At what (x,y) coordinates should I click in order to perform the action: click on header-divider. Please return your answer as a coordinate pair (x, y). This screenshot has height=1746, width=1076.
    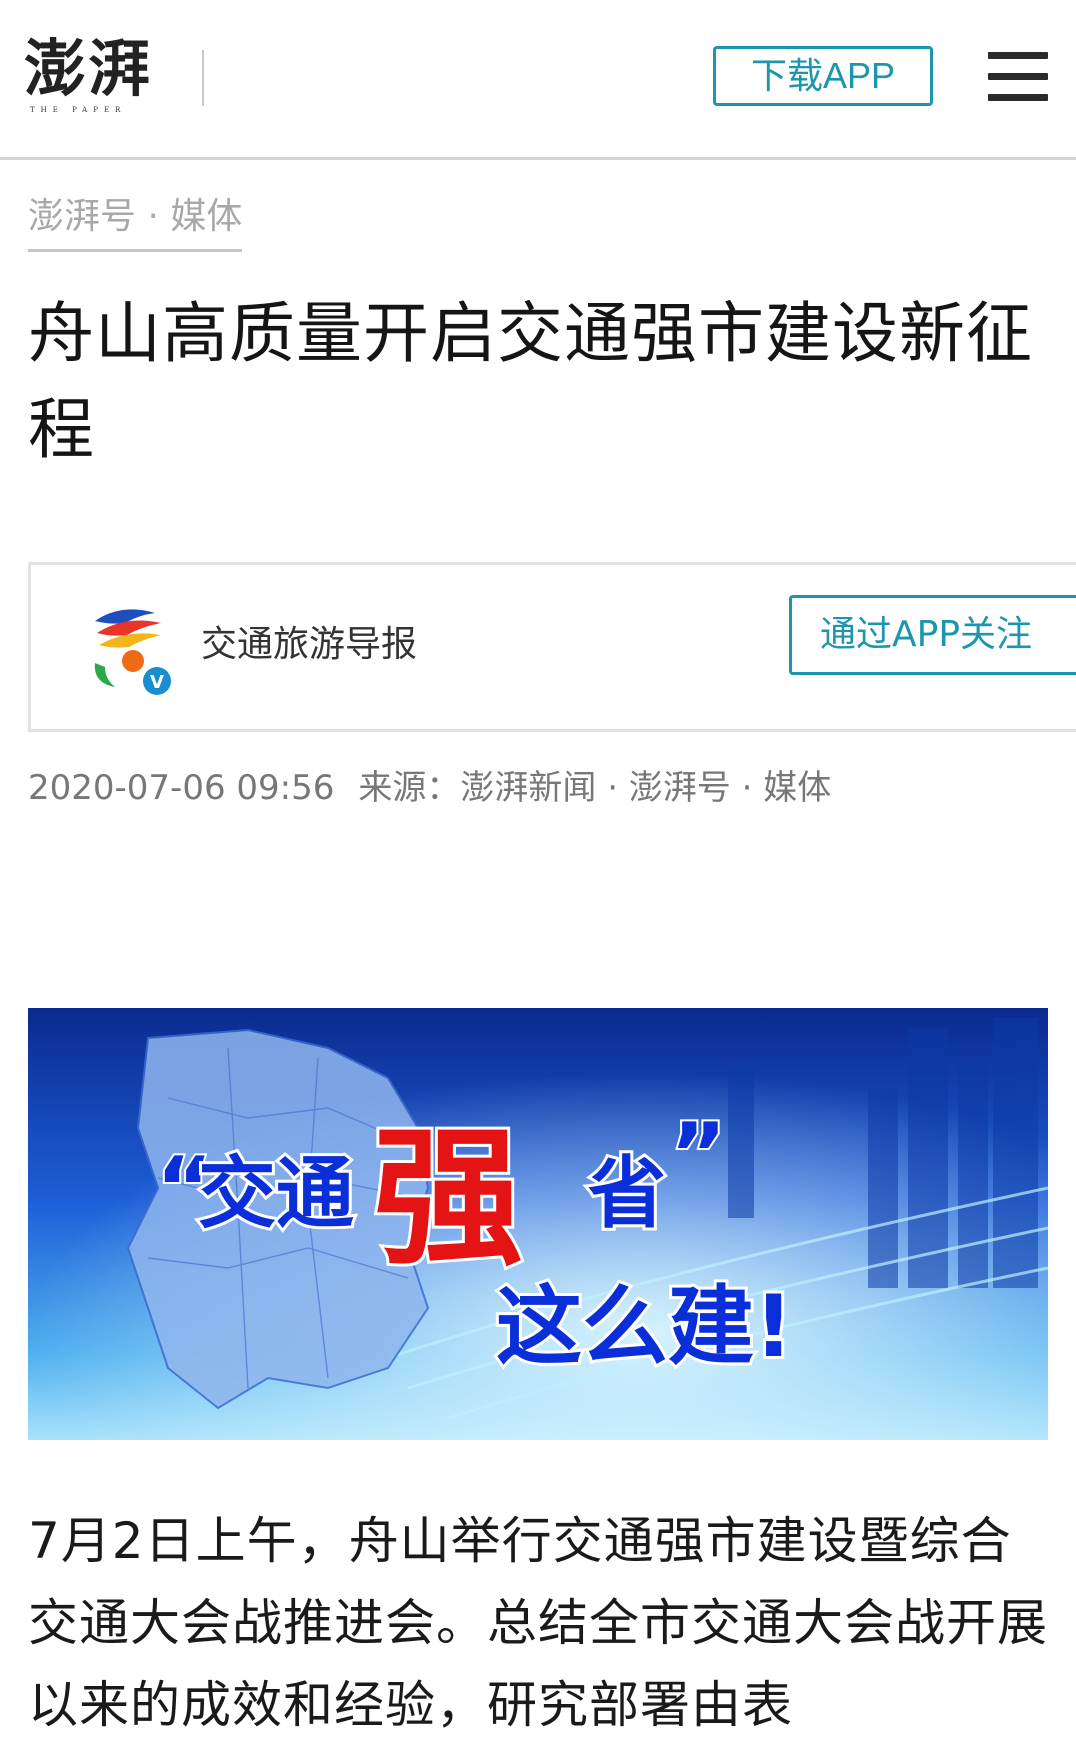
    Looking at the image, I should click on (203, 78).